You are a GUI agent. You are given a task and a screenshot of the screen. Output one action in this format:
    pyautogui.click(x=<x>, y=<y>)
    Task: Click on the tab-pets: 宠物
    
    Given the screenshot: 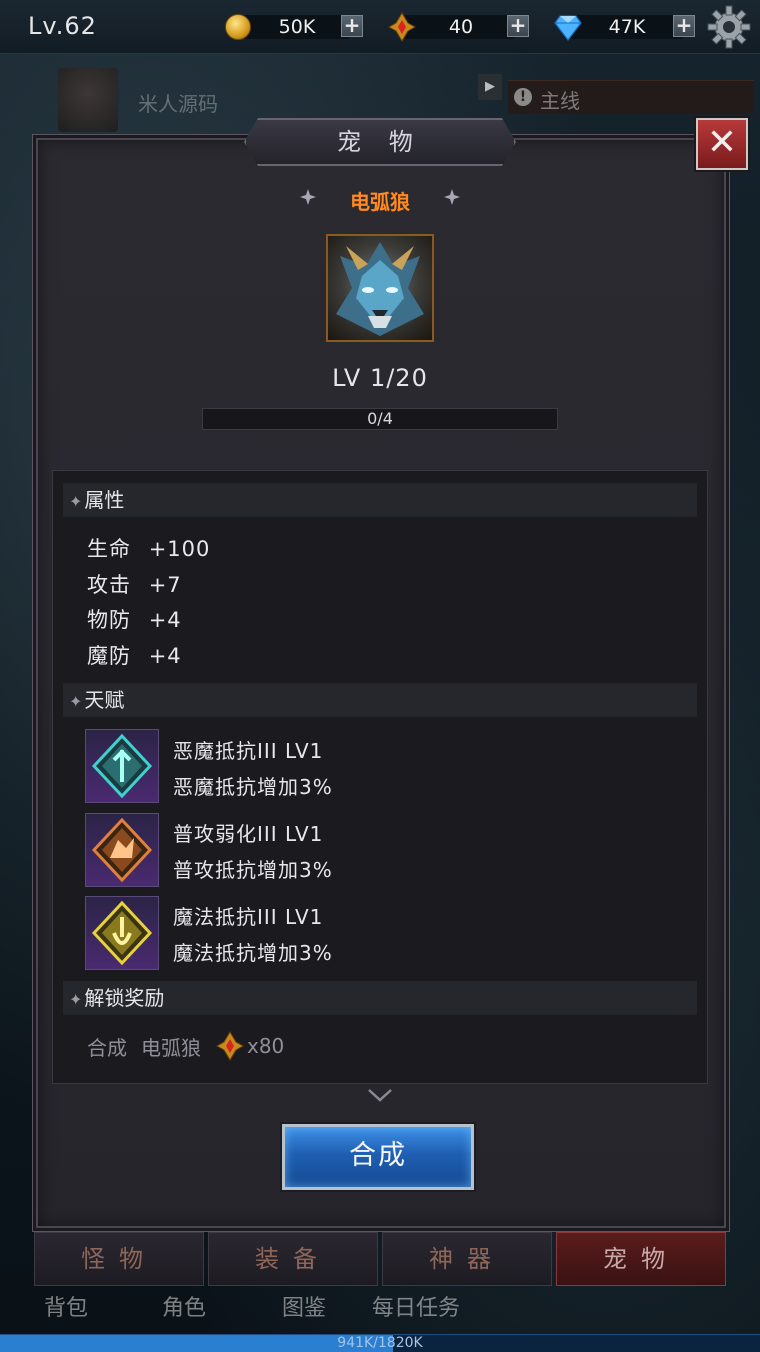 What is the action you would take?
    pyautogui.click(x=641, y=1259)
    